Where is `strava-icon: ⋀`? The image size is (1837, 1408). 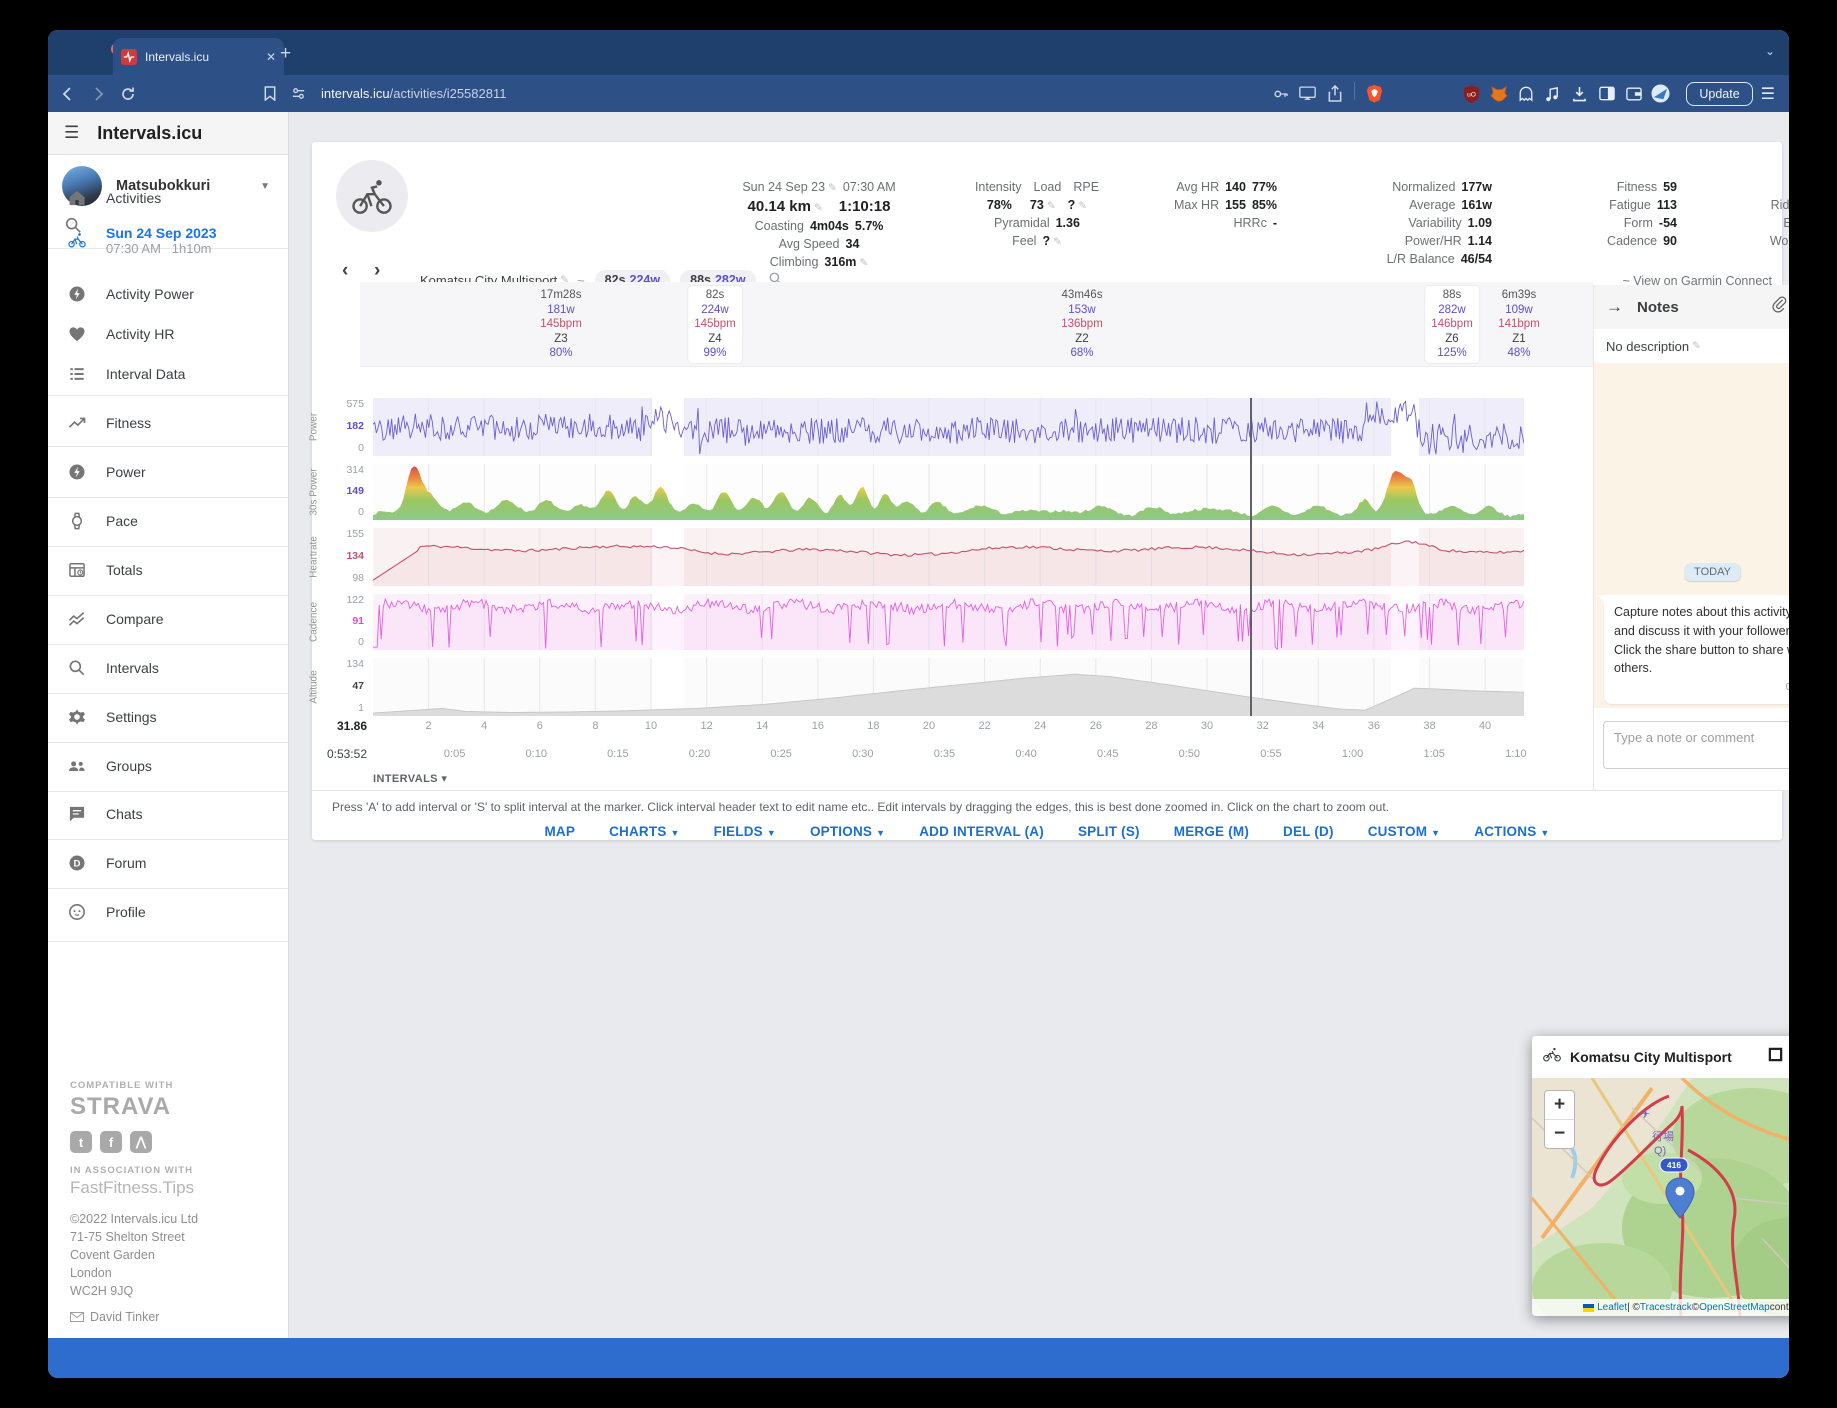 strava-icon: ⋀ is located at coordinates (141, 1142).